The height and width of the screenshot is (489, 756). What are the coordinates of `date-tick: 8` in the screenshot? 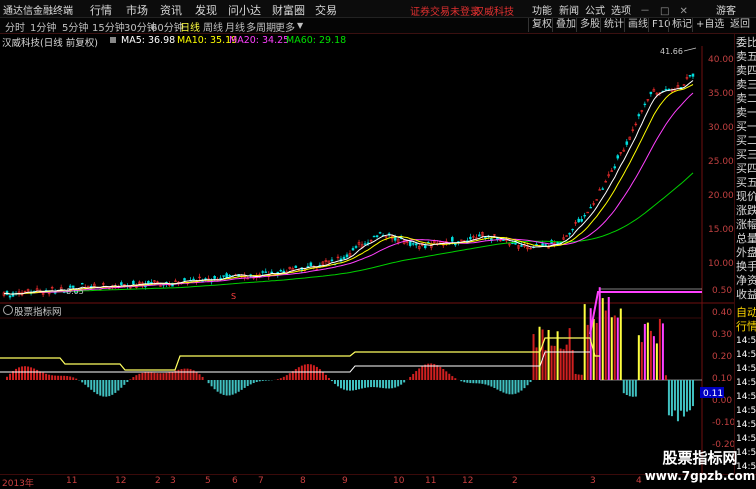 It's located at (303, 481).